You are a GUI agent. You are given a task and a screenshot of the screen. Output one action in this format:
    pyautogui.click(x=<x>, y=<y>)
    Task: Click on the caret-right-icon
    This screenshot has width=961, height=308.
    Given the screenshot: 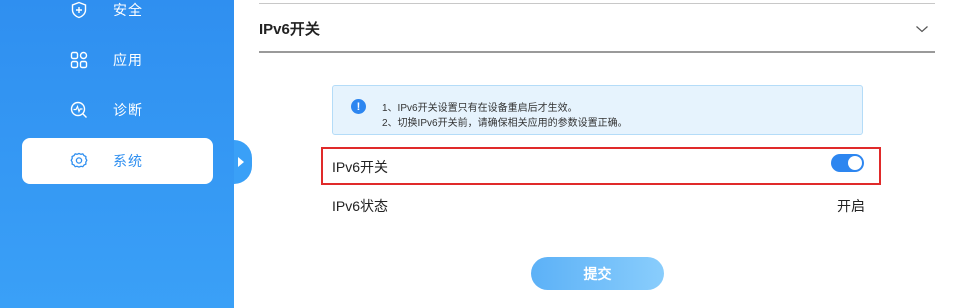 What is the action you would take?
    pyautogui.click(x=241, y=162)
    